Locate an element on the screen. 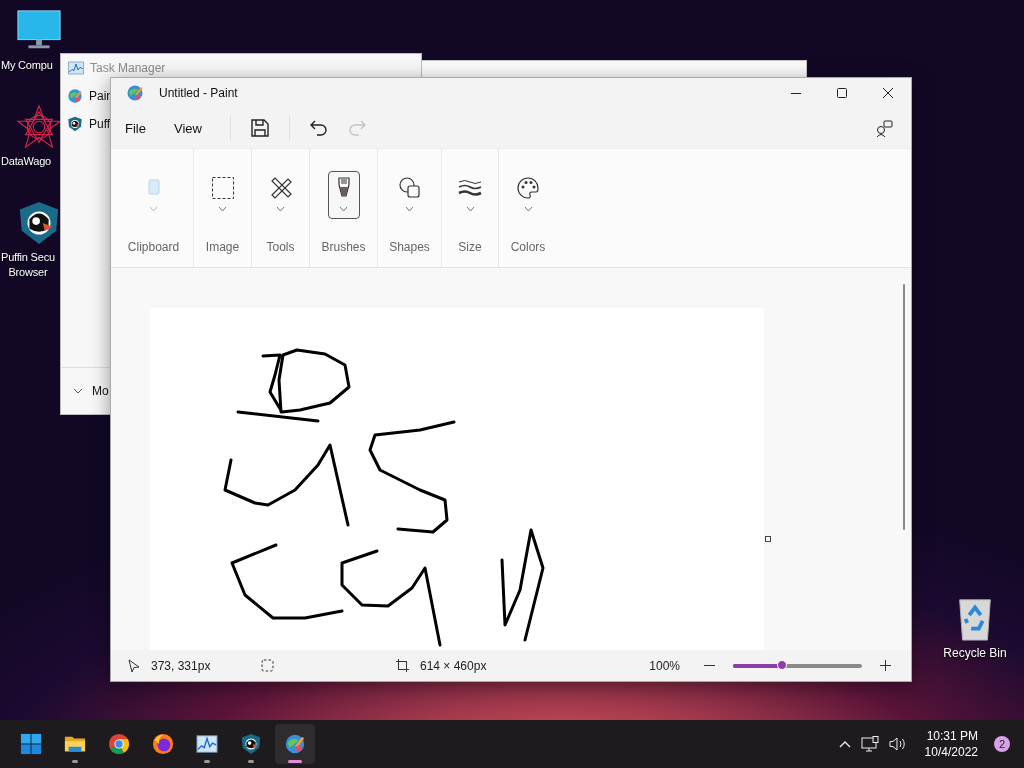 The height and width of the screenshot is (768, 1024). start-icon is located at coordinates (31, 744).